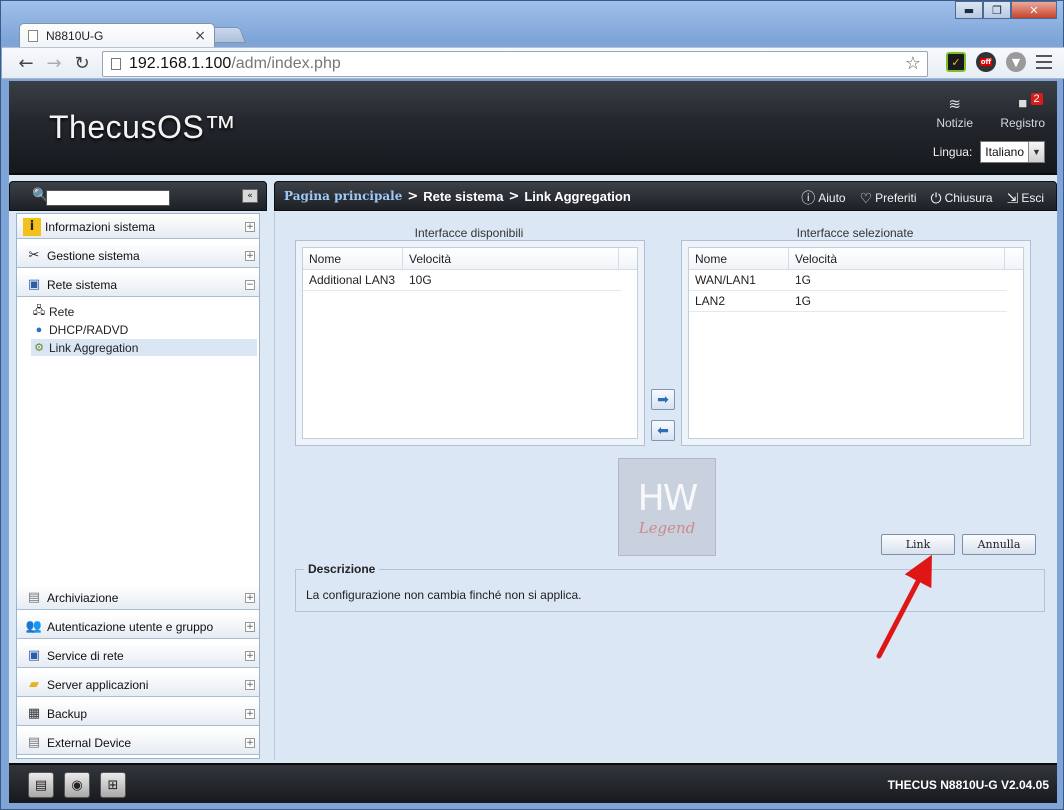 The image size is (1064, 810). I want to click on move-left-arrow-icon: ⬅, so click(663, 430).